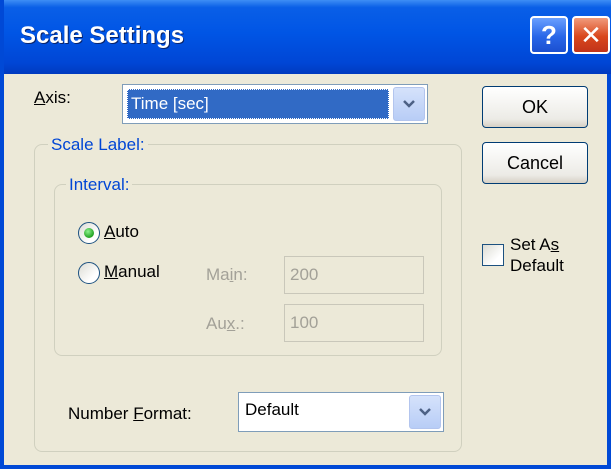 The width and height of the screenshot is (611, 469). What do you see at coordinates (537, 255) in the screenshot?
I see `set-as-default-label: Set As Default` at bounding box center [537, 255].